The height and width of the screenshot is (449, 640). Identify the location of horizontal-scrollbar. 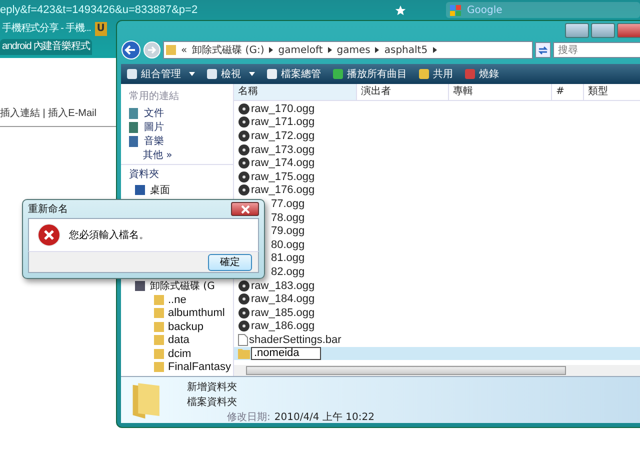
(437, 370).